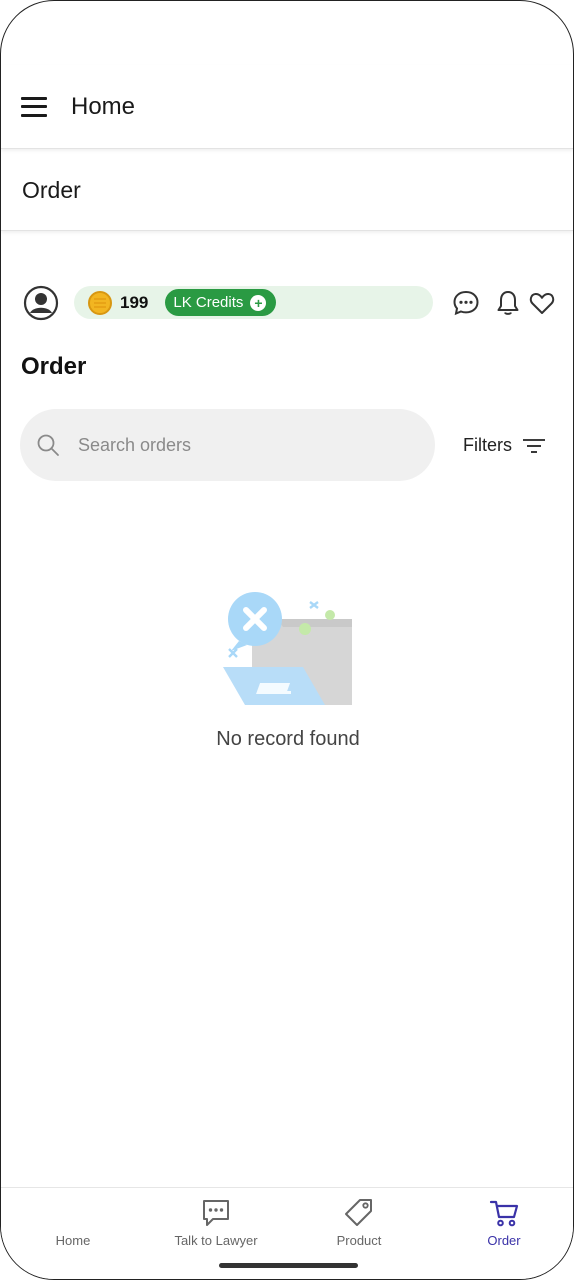 This screenshot has width=574, height=1280. What do you see at coordinates (287, 648) in the screenshot?
I see `empty-folder-illustration` at bounding box center [287, 648].